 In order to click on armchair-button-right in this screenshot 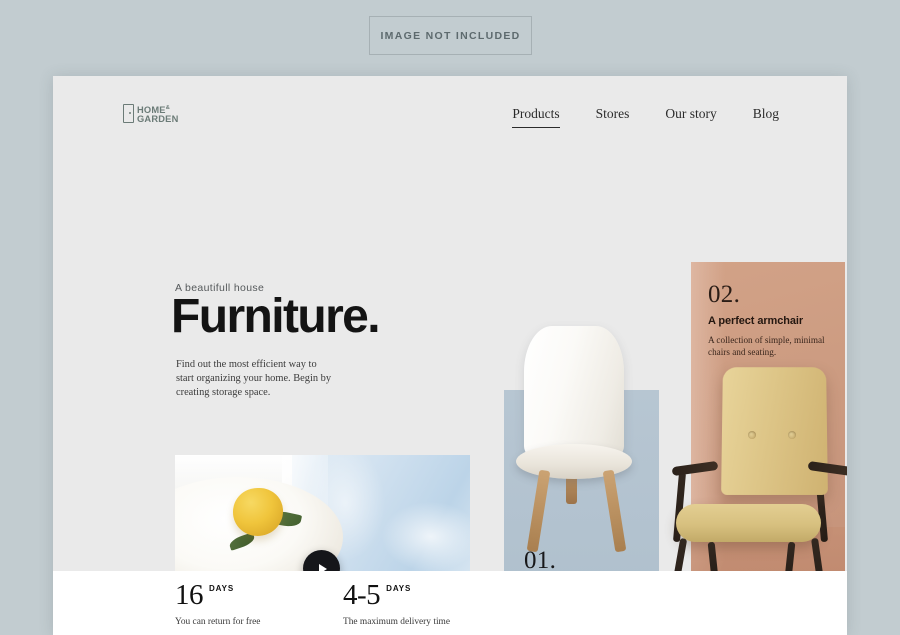, I will do `click(792, 435)`.